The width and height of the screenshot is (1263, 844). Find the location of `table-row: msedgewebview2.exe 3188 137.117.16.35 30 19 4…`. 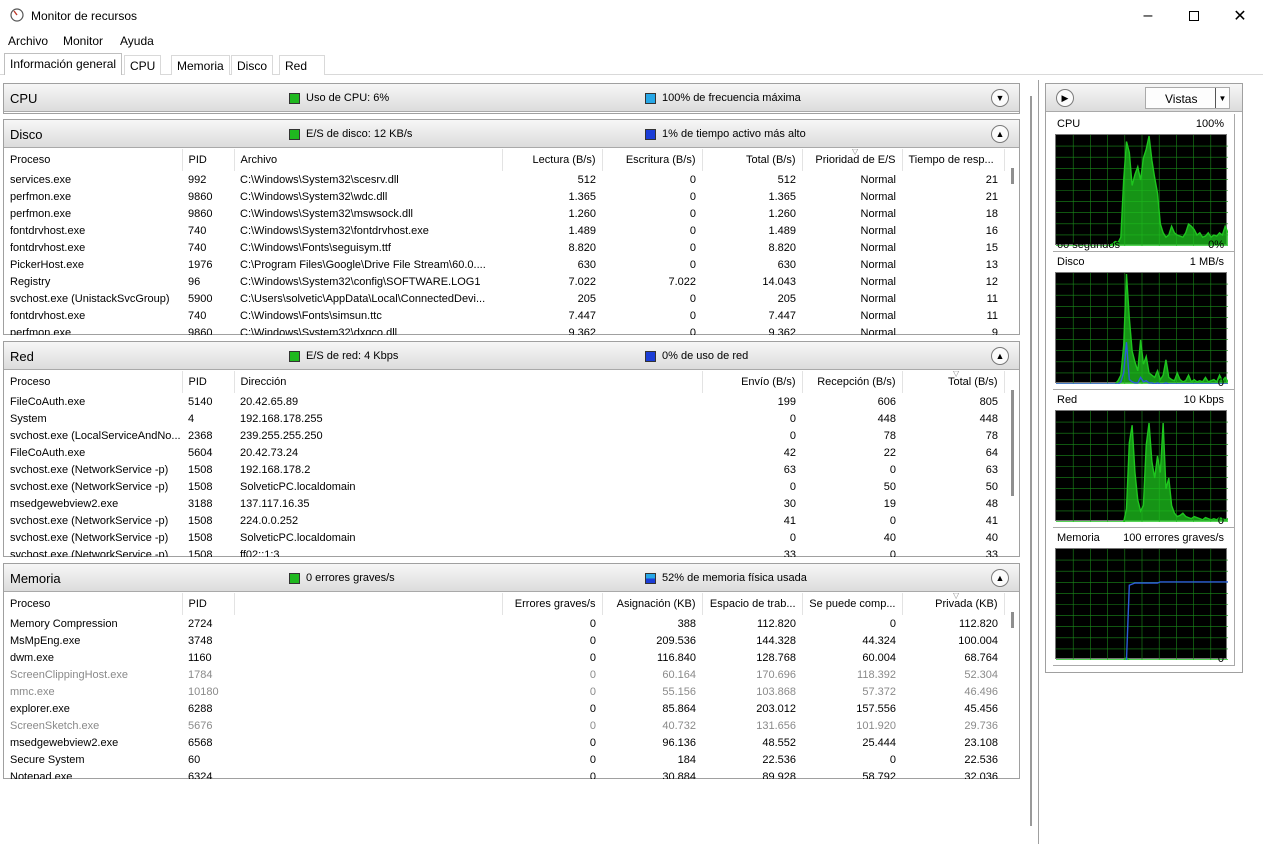

table-row: msedgewebview2.exe 3188 137.117.16.35 30 19 4… is located at coordinates (504, 503).